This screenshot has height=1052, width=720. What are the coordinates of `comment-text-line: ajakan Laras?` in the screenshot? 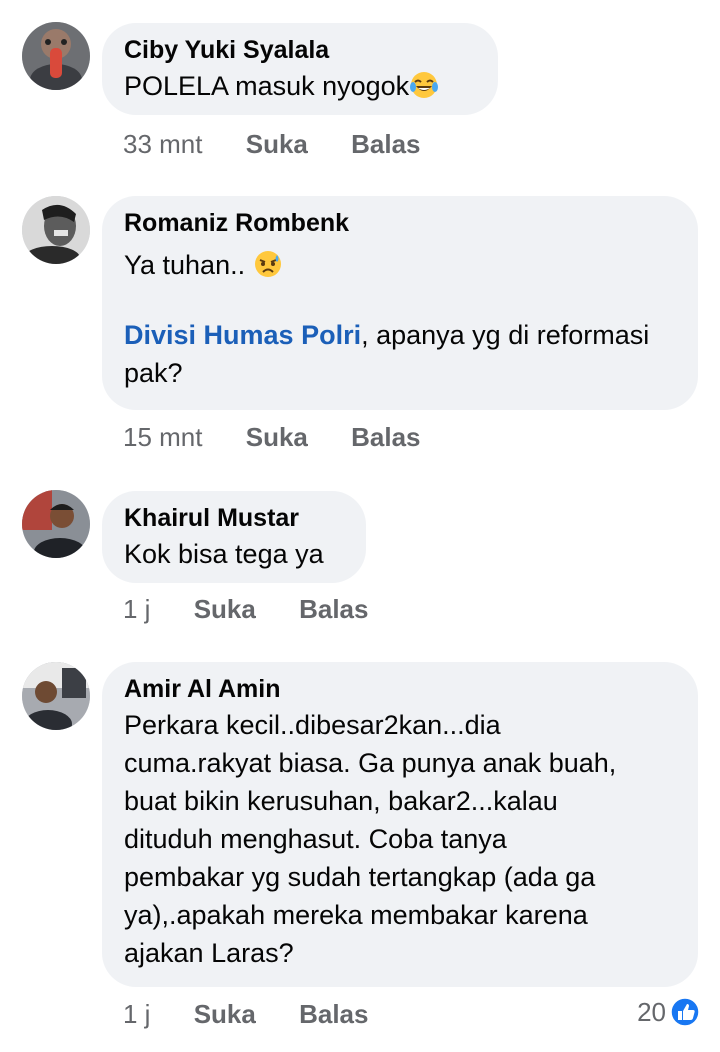 It's located at (209, 953).